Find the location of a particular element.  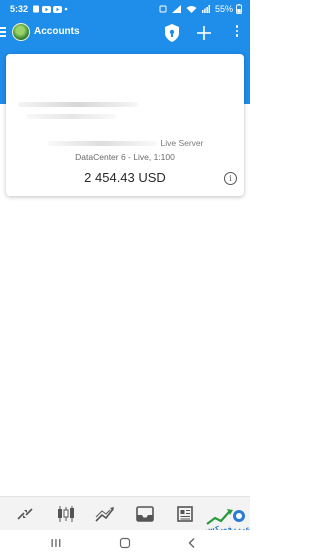

plus-icon is located at coordinates (204, 33).